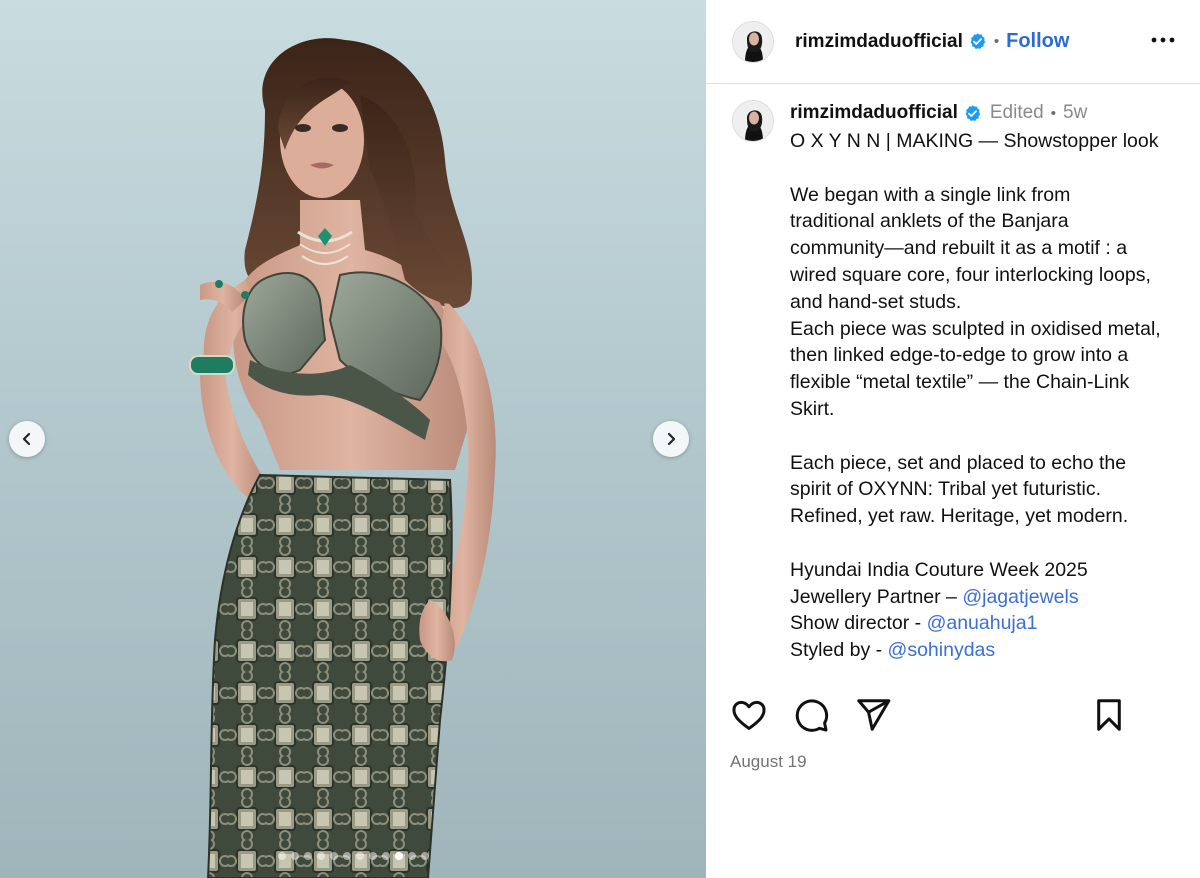 The width and height of the screenshot is (1200, 878). I want to click on credit-label: Styled by -, so click(839, 650).